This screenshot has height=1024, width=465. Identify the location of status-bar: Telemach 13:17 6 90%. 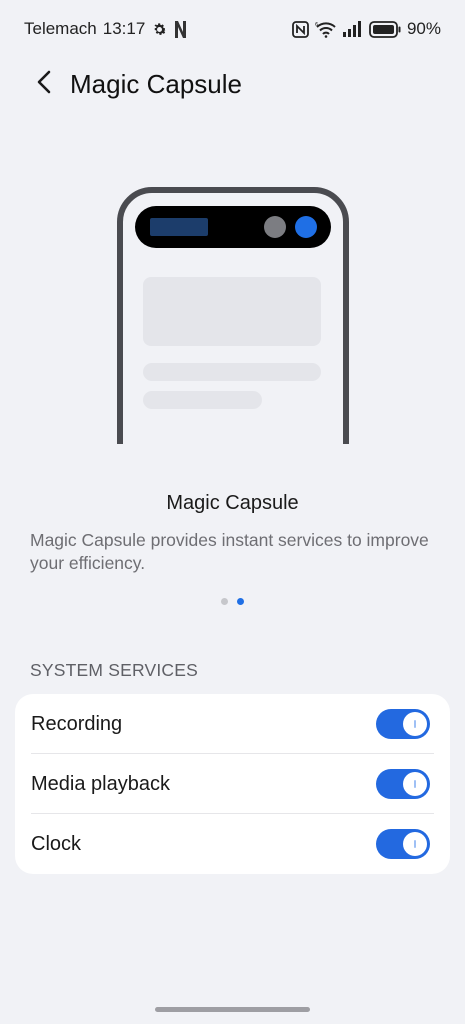
(232, 29).